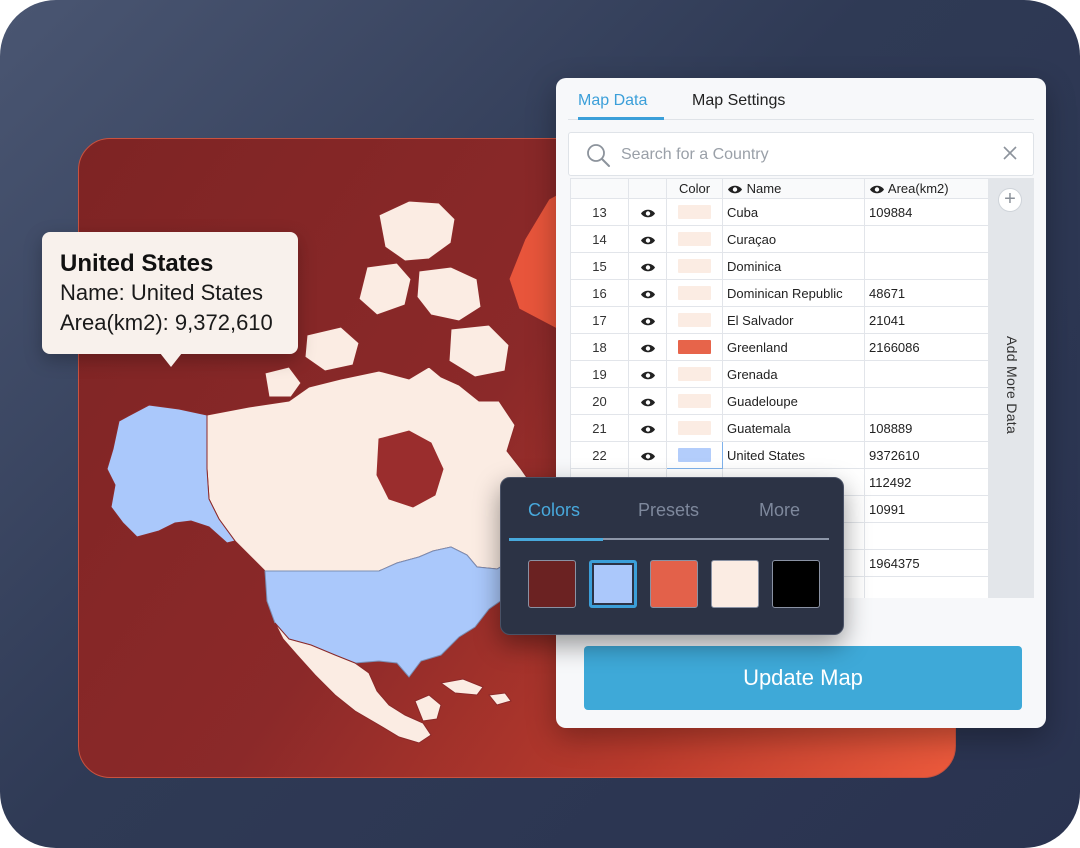 The height and width of the screenshot is (848, 1080). What do you see at coordinates (803, 678) in the screenshot?
I see `update-map-button: Update Map` at bounding box center [803, 678].